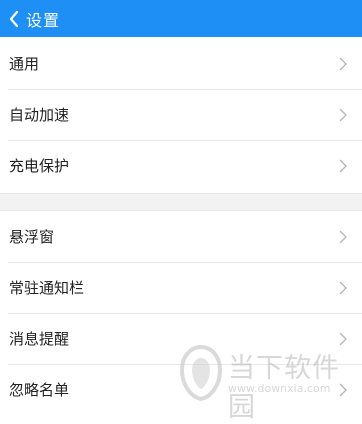  What do you see at coordinates (39, 339) in the screenshot?
I see `settings-item-label: 消息提醒` at bounding box center [39, 339].